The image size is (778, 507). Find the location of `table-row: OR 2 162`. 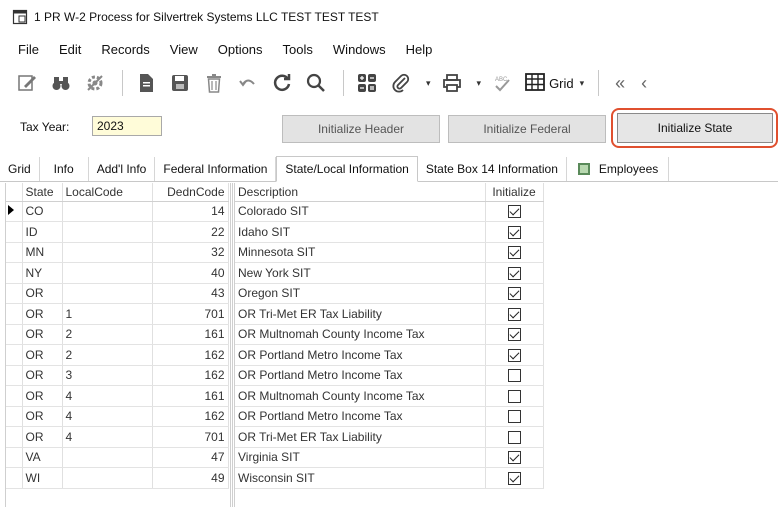

table-row: OR 2 162 is located at coordinates (117, 355).